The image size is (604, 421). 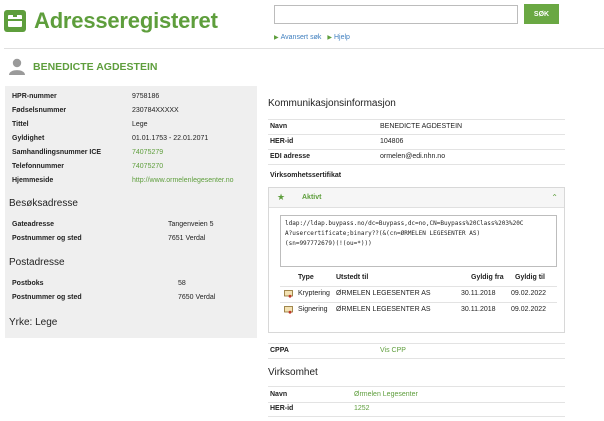 I want to click on postal-address-heading: Postadresse, so click(x=37, y=262).